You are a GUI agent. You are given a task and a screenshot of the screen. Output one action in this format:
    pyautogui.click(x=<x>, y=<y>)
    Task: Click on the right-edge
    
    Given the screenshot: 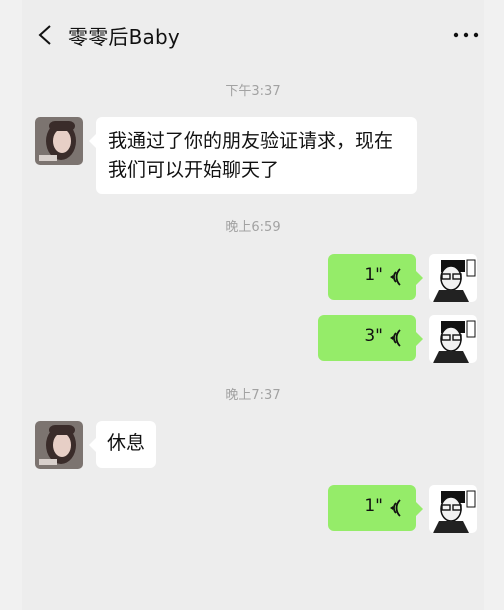 What is the action you would take?
    pyautogui.click(x=494, y=305)
    